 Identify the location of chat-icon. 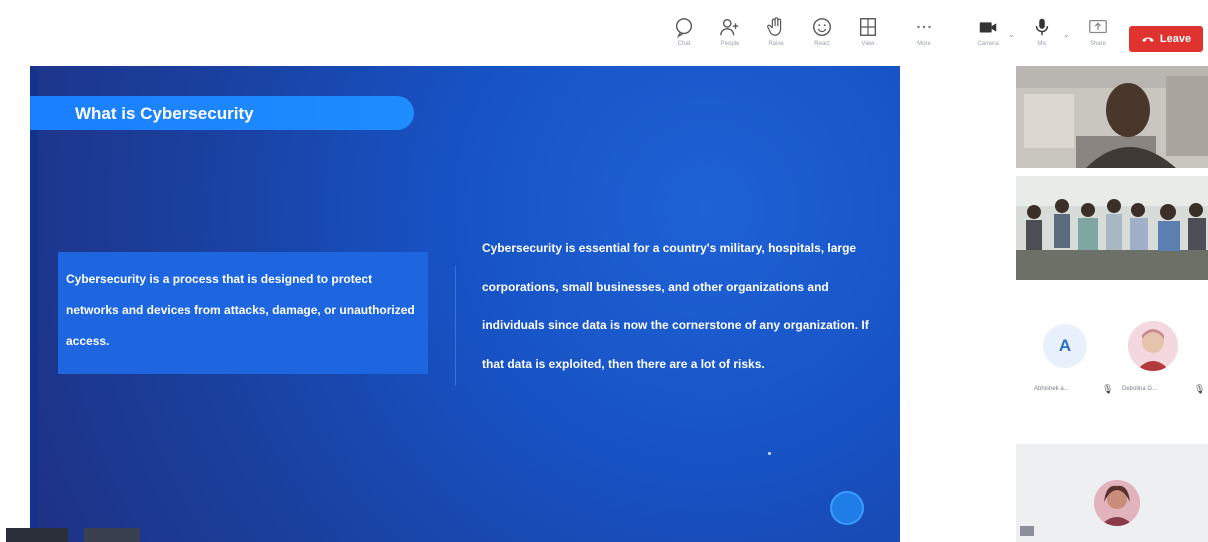
(684, 28).